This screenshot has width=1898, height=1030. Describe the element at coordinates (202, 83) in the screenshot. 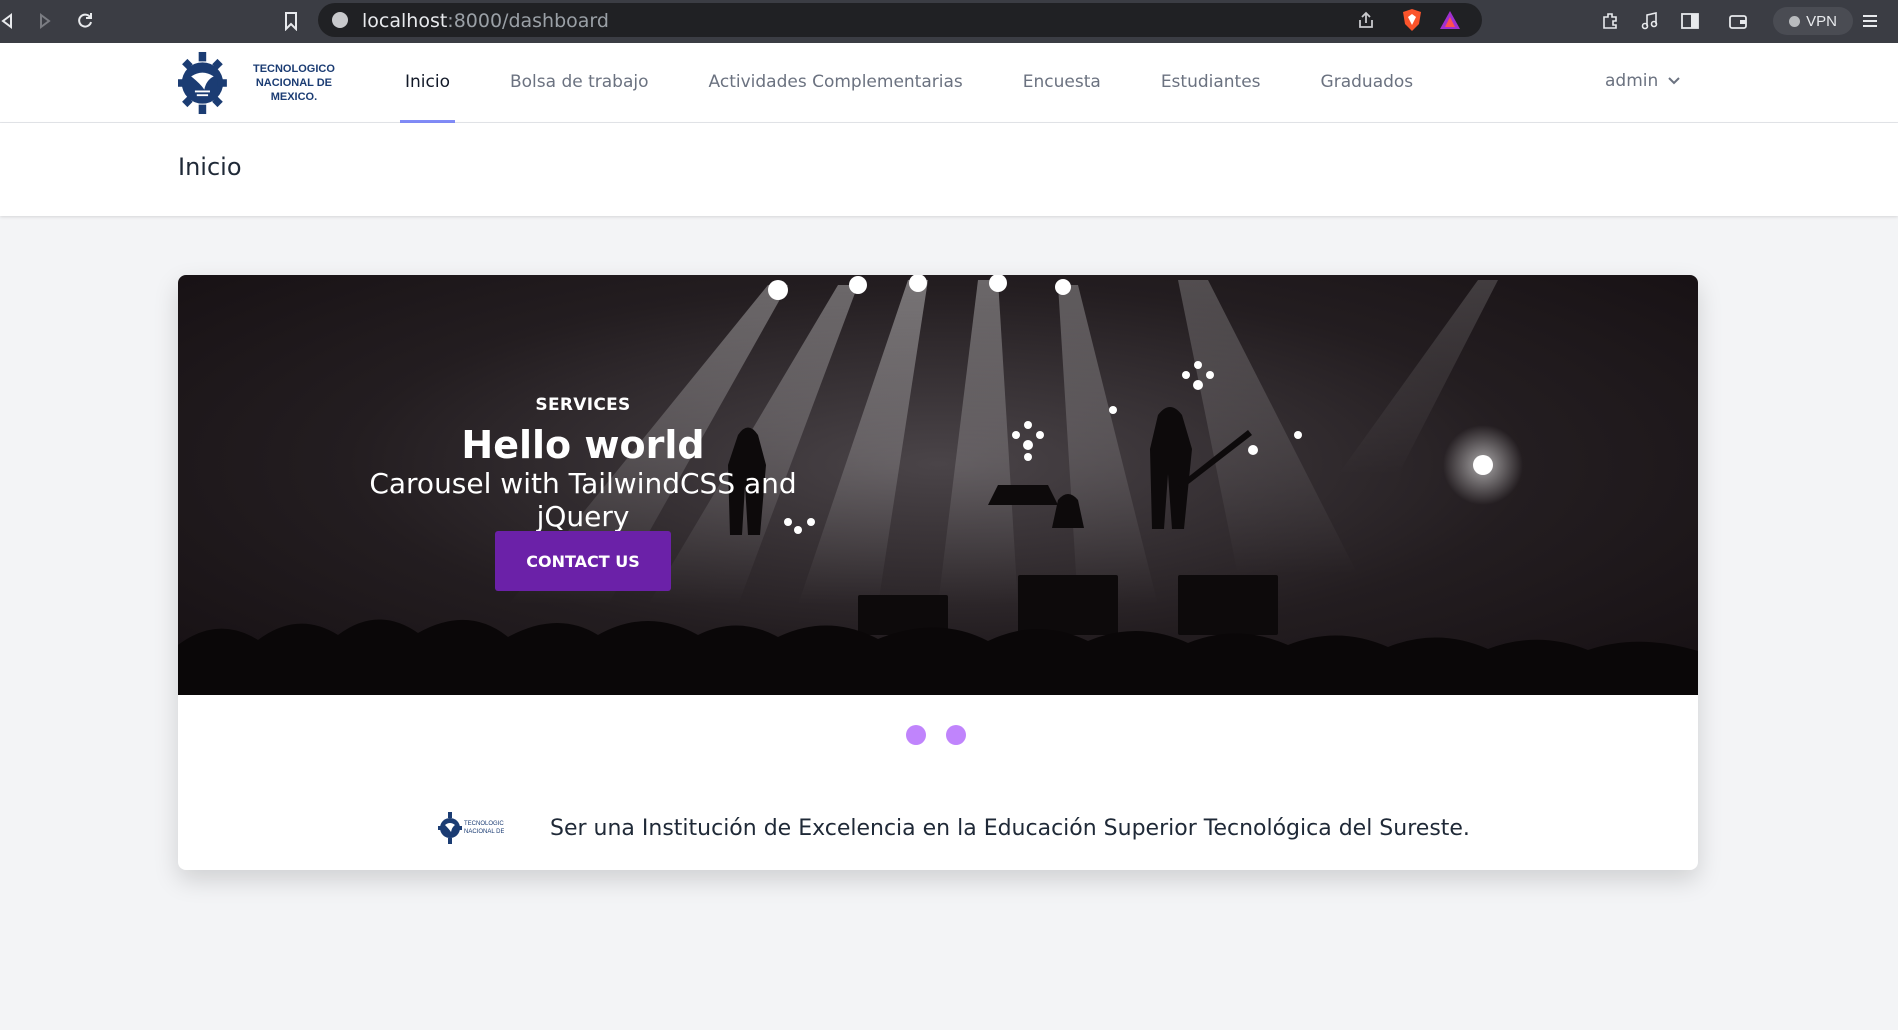

I see `gear-eagle-icon` at that location.